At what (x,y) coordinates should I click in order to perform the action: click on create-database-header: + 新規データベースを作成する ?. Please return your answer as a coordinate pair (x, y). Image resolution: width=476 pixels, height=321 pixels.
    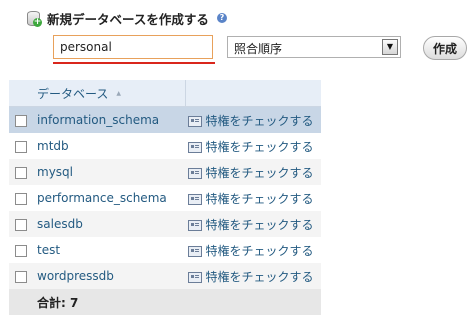
    Looking at the image, I should click on (126, 18).